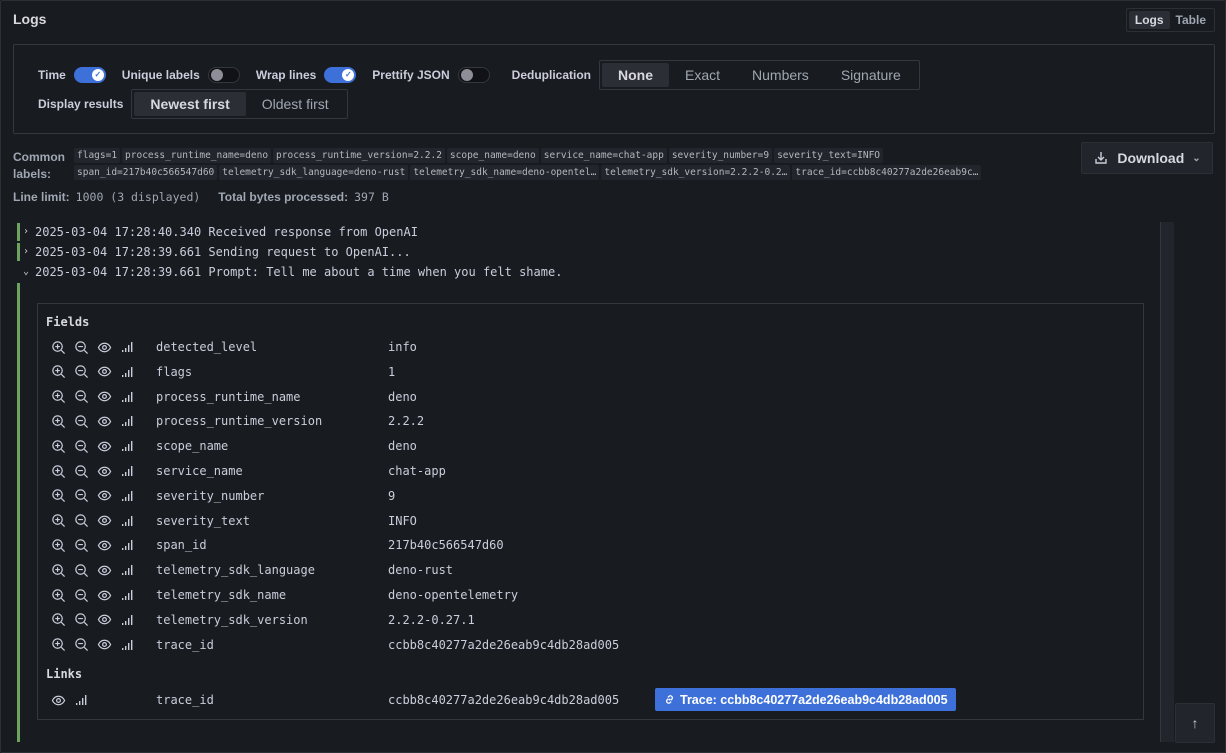 The width and height of the screenshot is (1226, 753). Describe the element at coordinates (702, 75) in the screenshot. I see `dedup-exact: Exact` at that location.